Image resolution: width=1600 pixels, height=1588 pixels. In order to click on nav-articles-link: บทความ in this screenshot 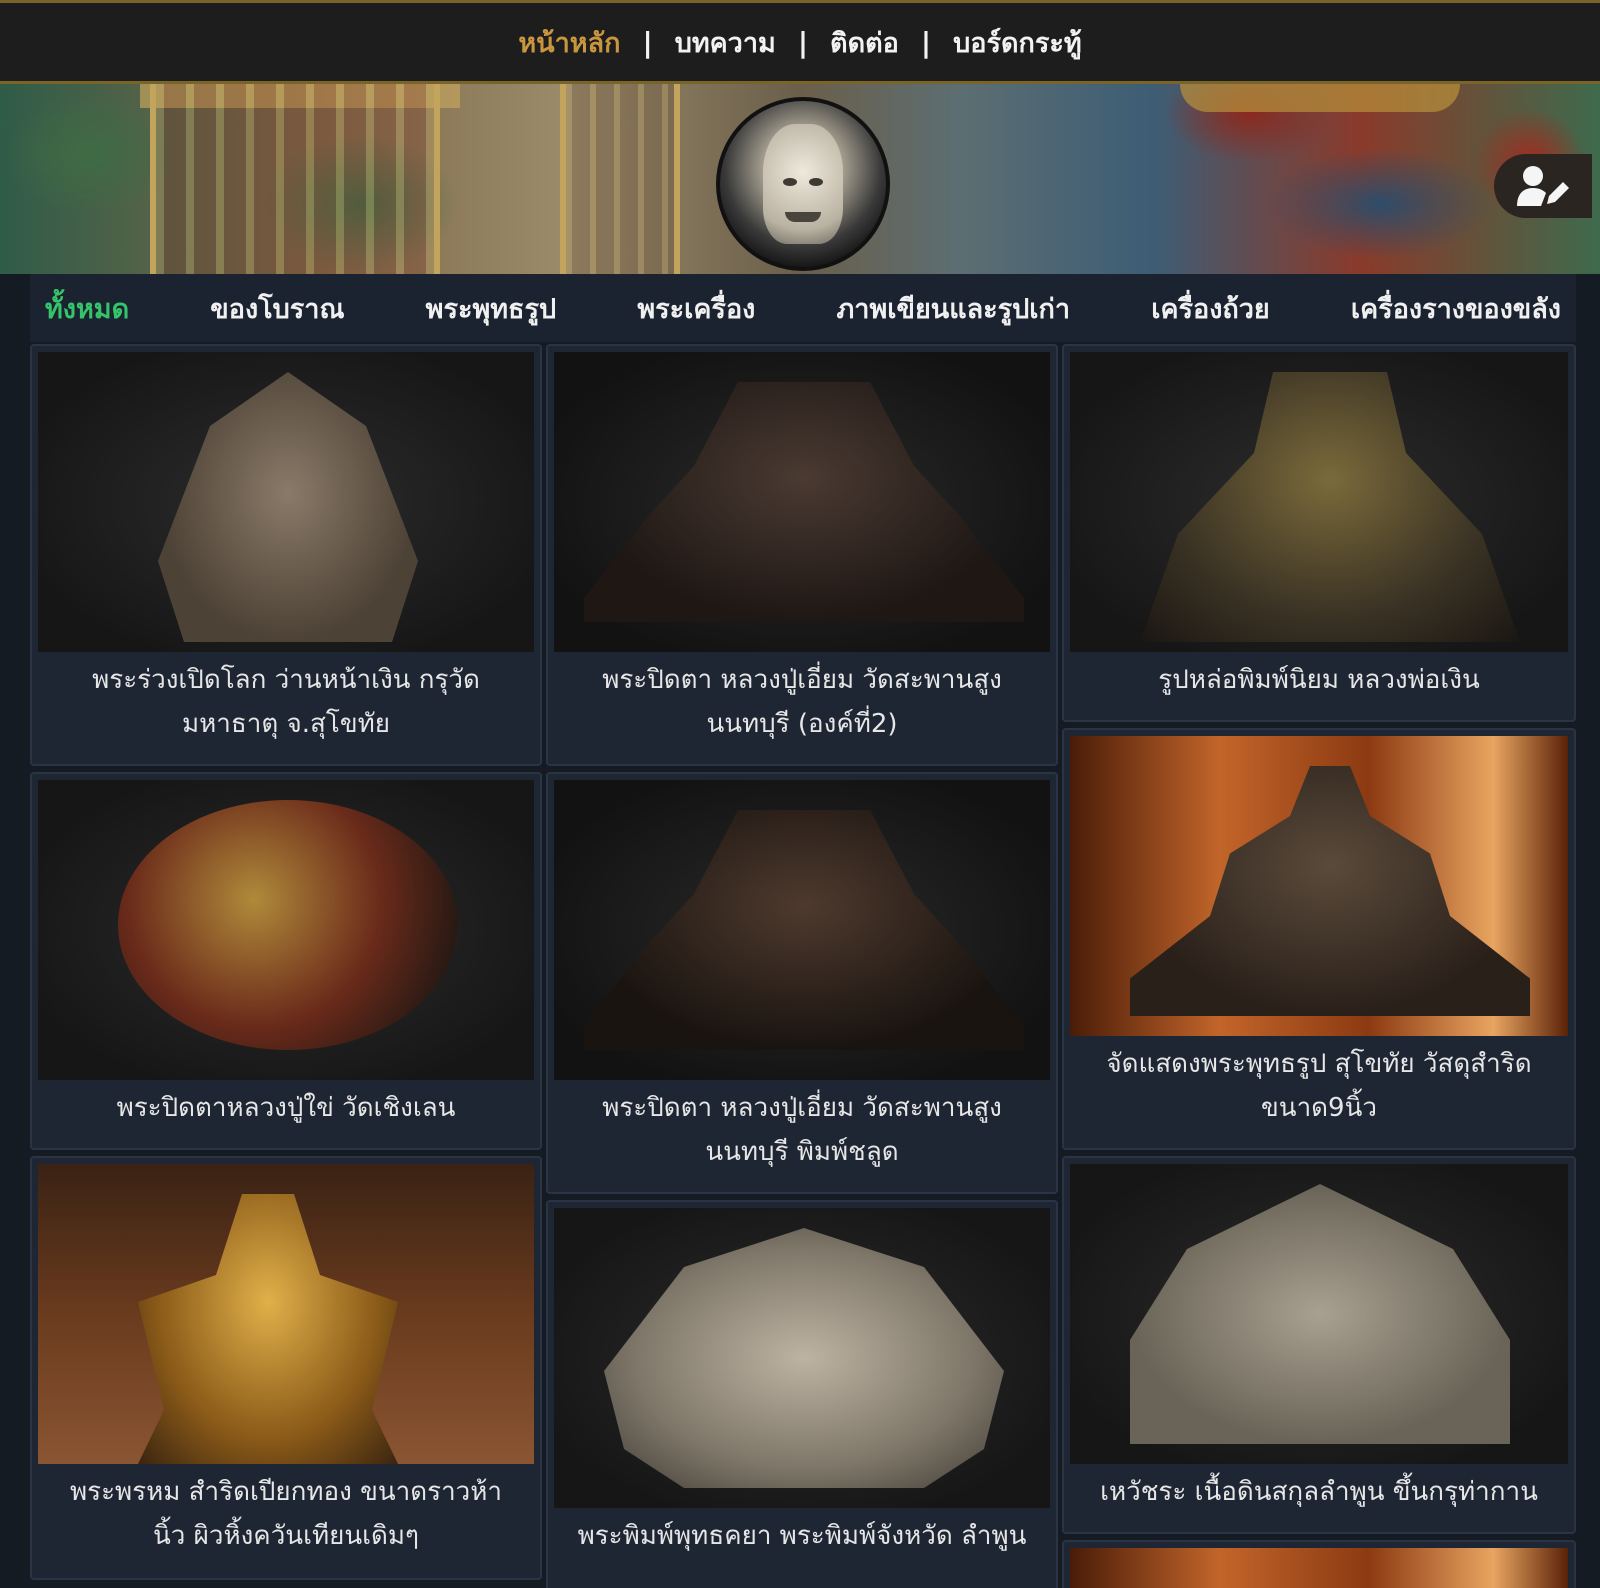, I will do `click(725, 42)`.